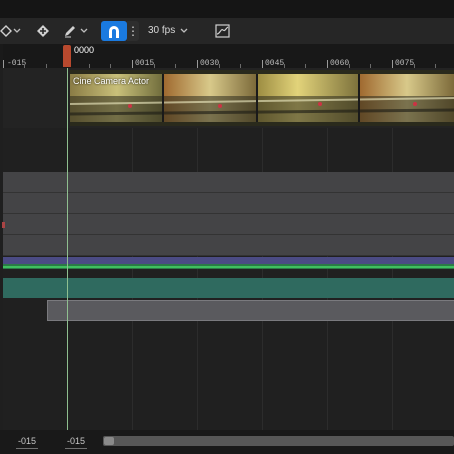 This screenshot has height=454, width=454. Describe the element at coordinates (161, 30) in the screenshot. I see `frame-rate-selector: 30 fps` at that location.